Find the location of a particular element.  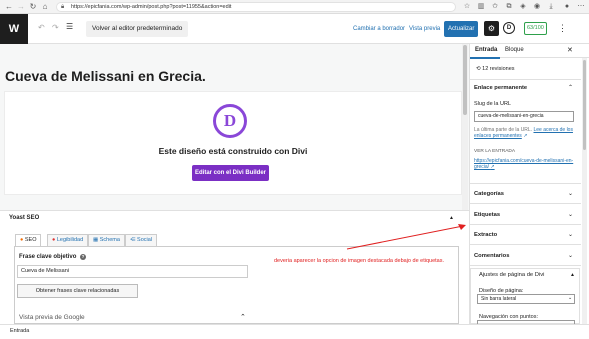

share-icon: ⋲ is located at coordinates (133, 240).